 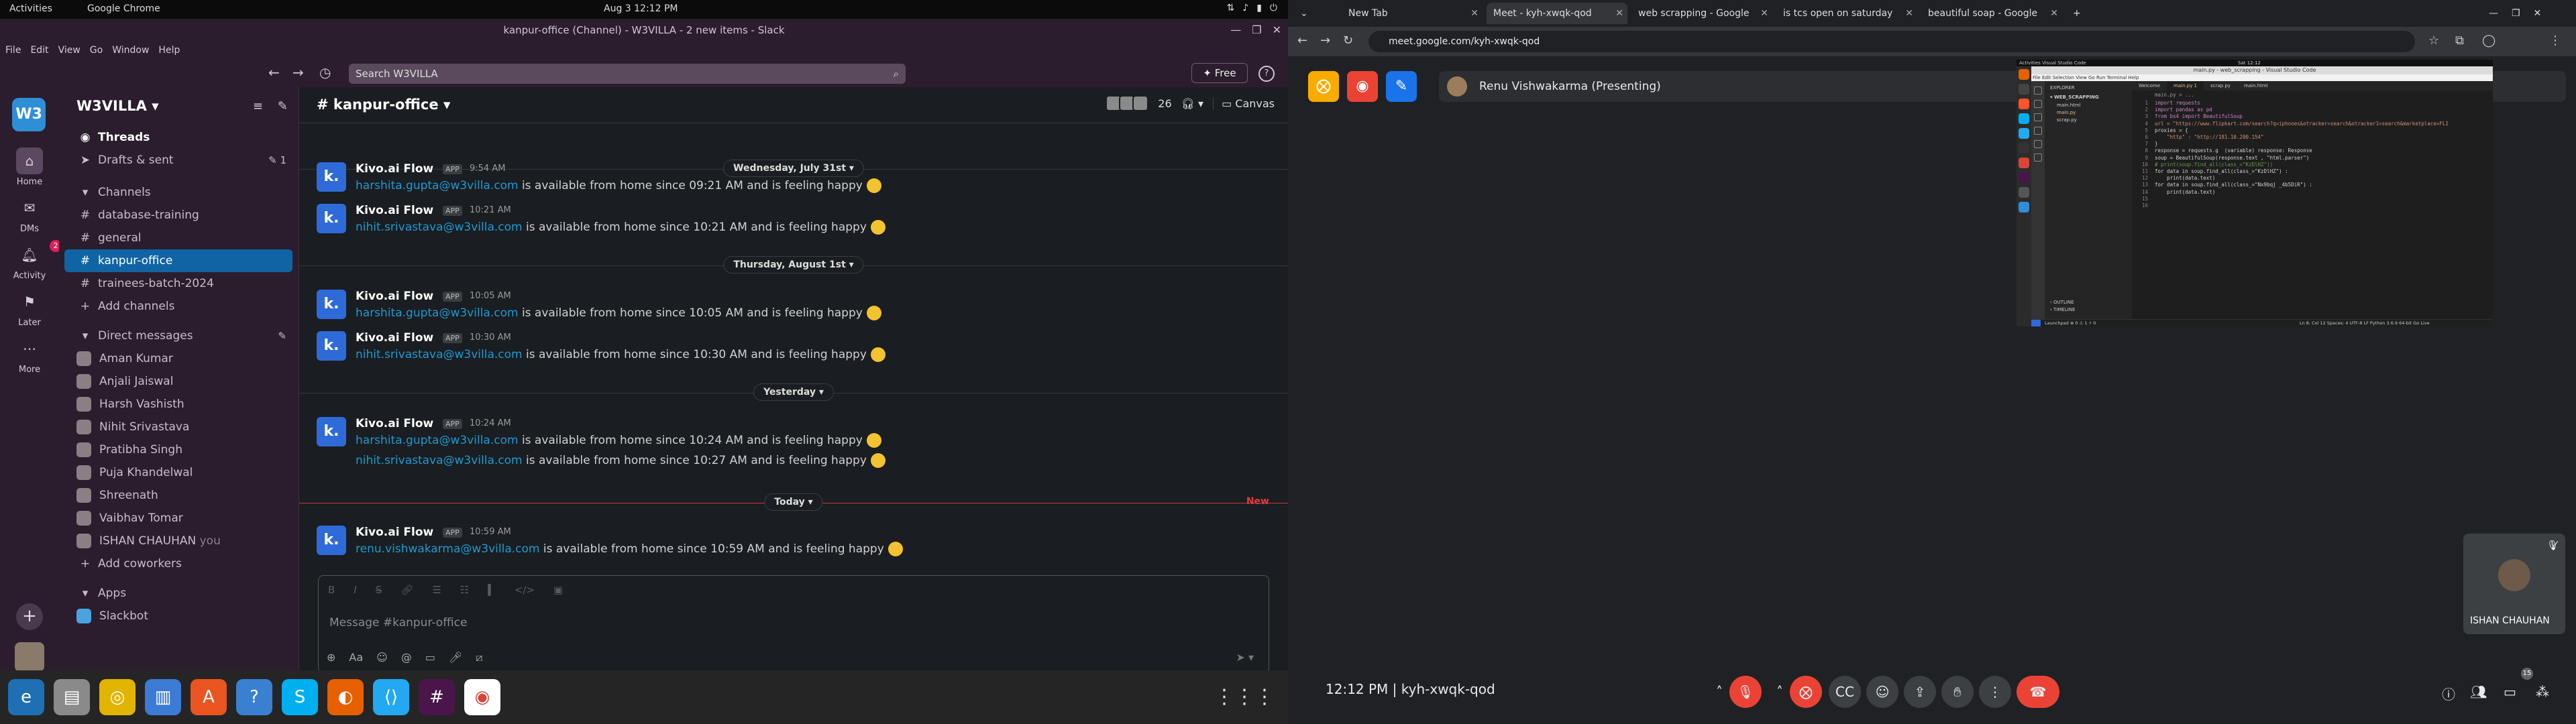 I want to click on sidebar-drafts: ➤ Drafts & sent ✎ 1, so click(x=179, y=160).